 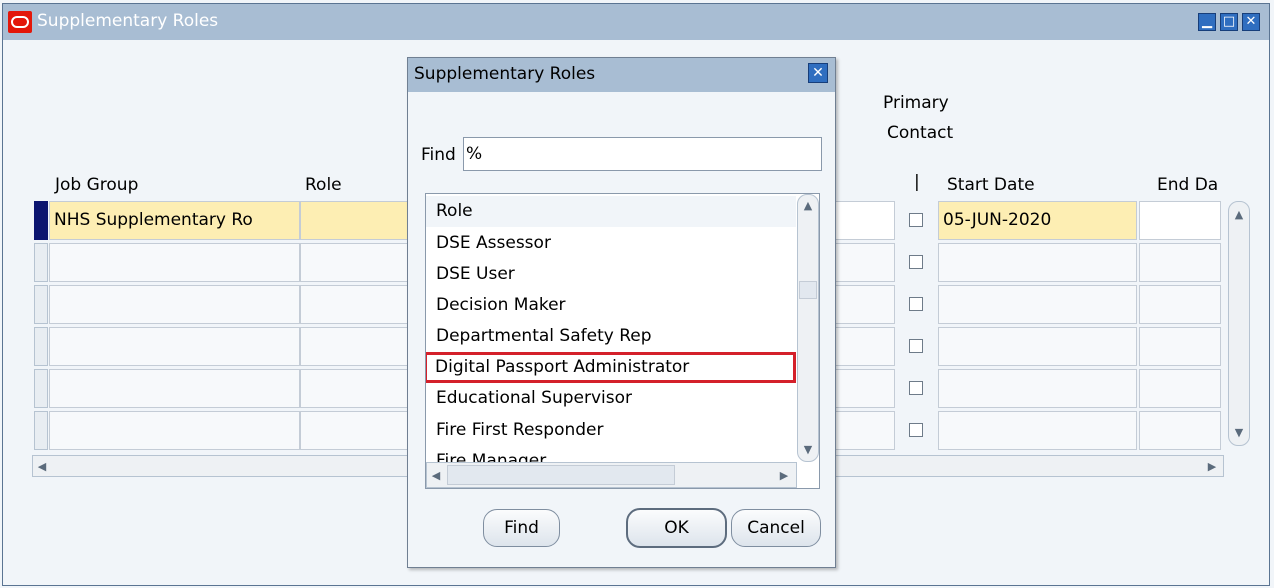 I want to click on list-item: Fire Manager, so click(x=611, y=454).